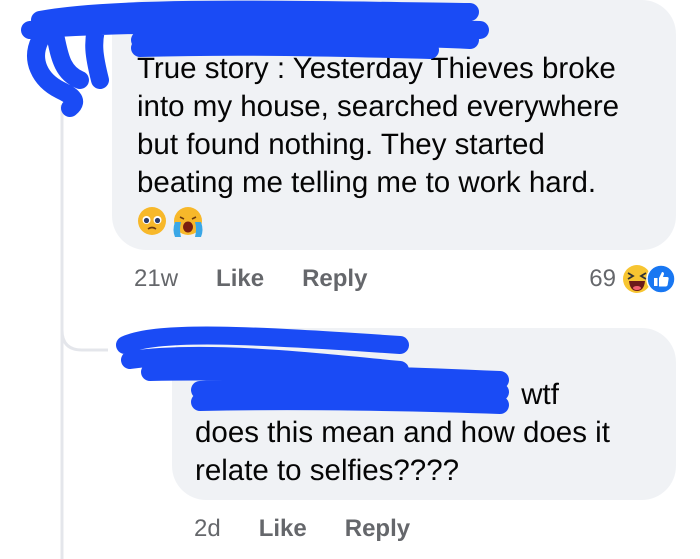 This screenshot has height=559, width=700. I want to click on comment-text: wtf does this mean and how does it relate to selfies????, so click(403, 433).